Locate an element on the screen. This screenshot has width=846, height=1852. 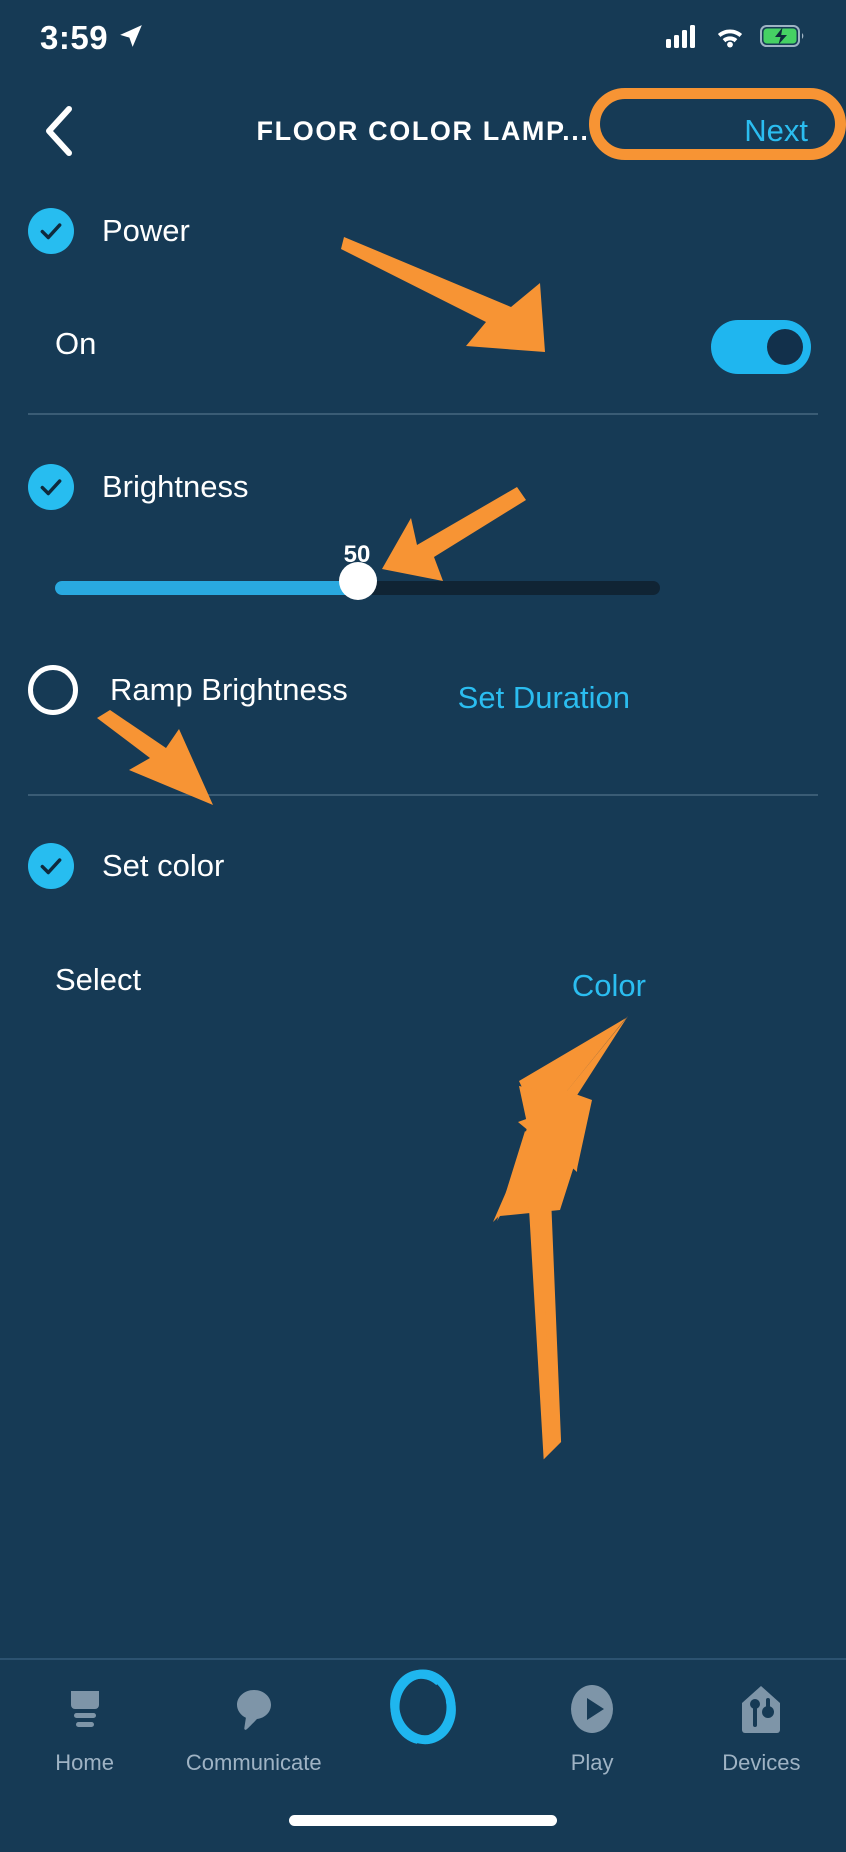
tab-devices: Devices is located at coordinates (761, 1727).